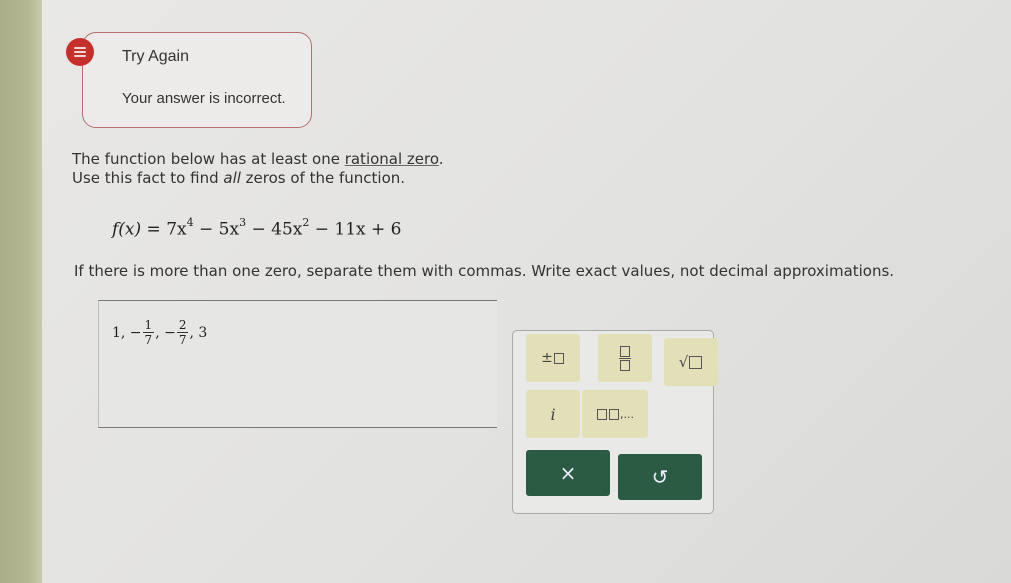 The image size is (1011, 583). I want to click on left-margin-strip, so click(21, 291).